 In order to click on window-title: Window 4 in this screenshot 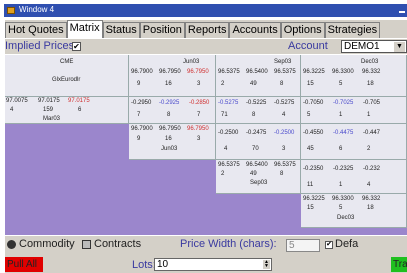, I will do `click(37, 9)`.